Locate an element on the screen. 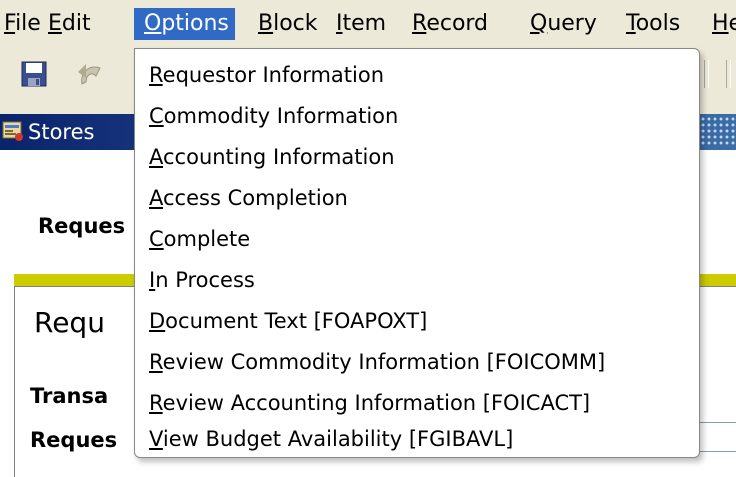 The width and height of the screenshot is (736, 477). rollback-icon is located at coordinates (90, 74).